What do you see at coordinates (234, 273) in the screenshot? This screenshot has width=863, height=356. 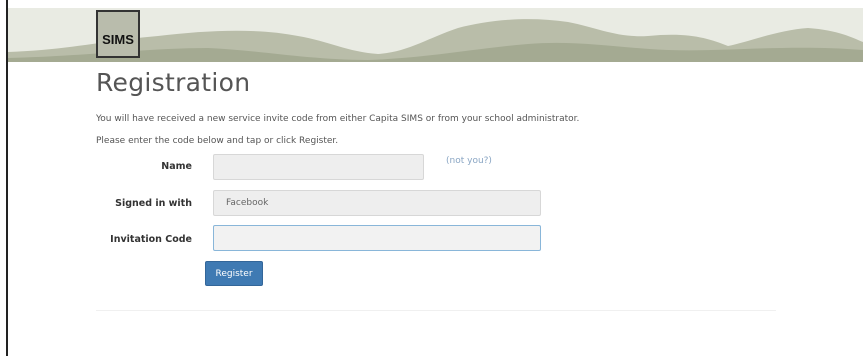 I see `register-button: Register` at bounding box center [234, 273].